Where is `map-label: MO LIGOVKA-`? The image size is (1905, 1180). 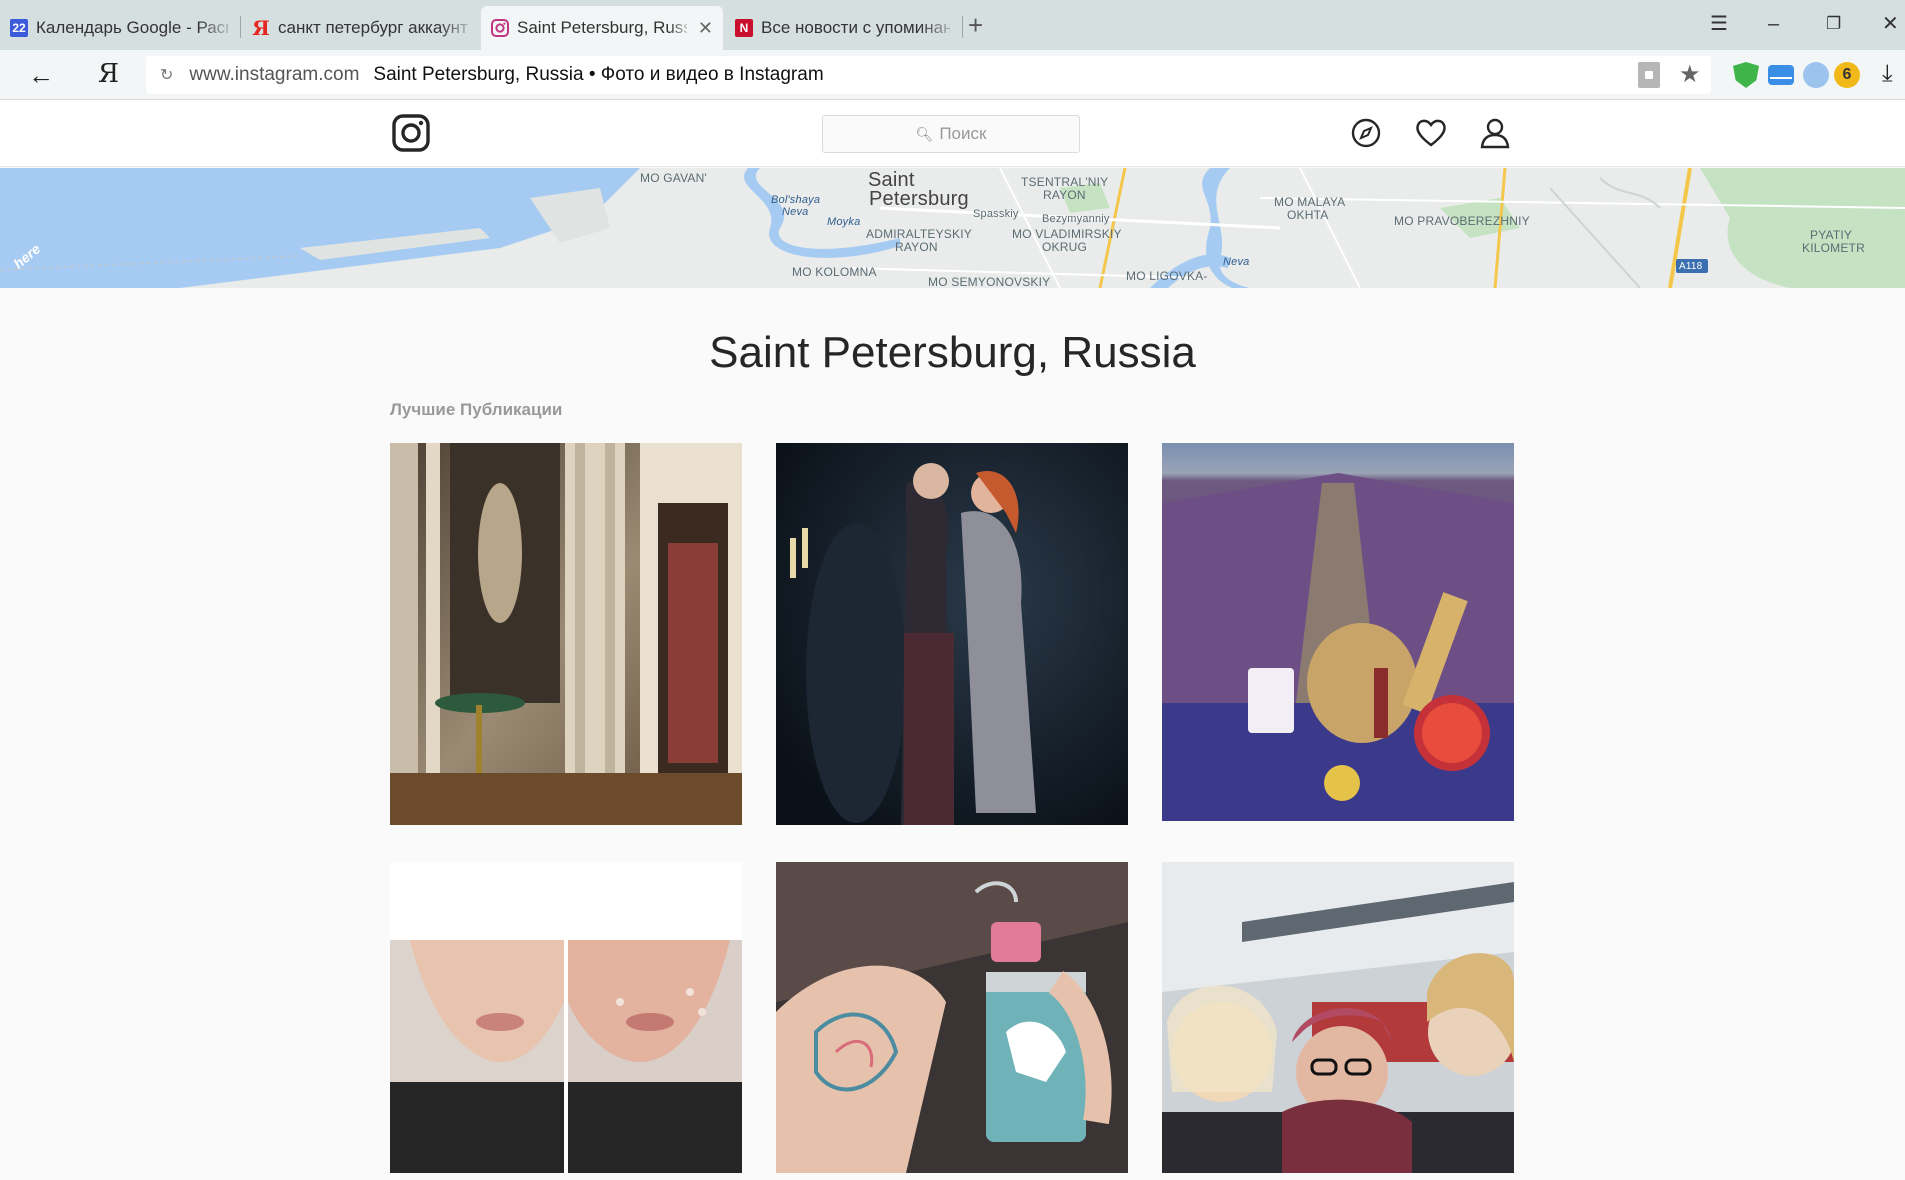
map-label: MO LIGOVKA- is located at coordinates (1167, 276).